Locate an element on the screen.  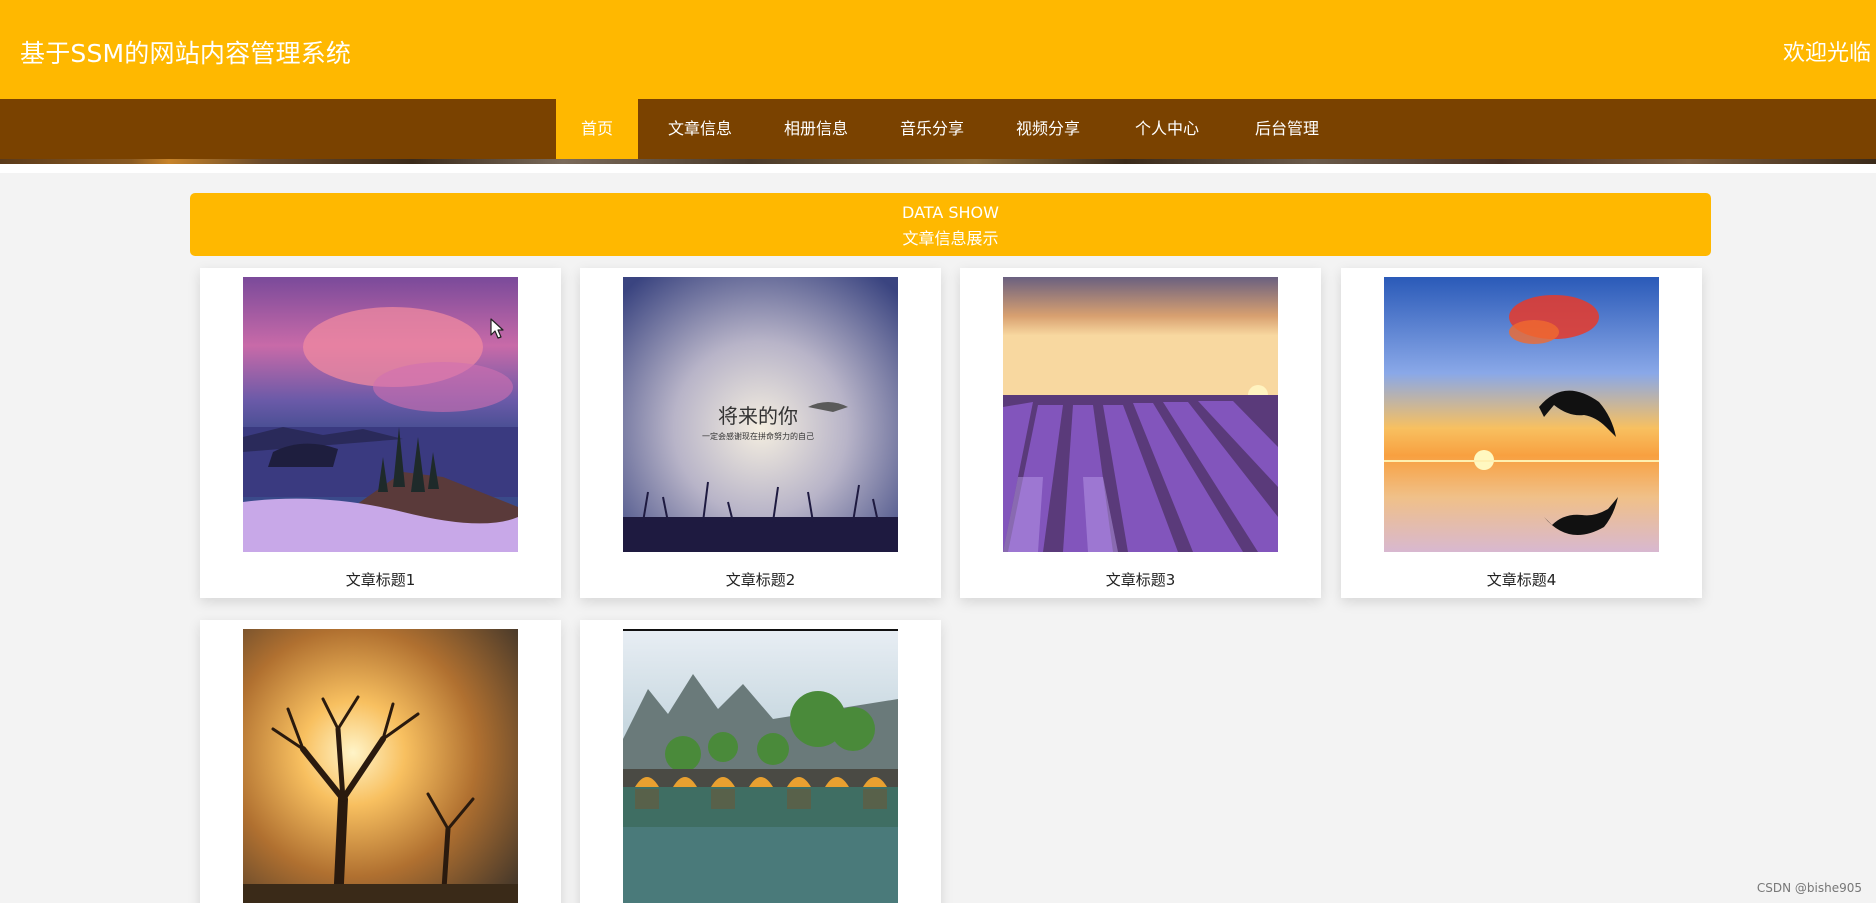
article-card: 文章标题4 is located at coordinates (1521, 433).